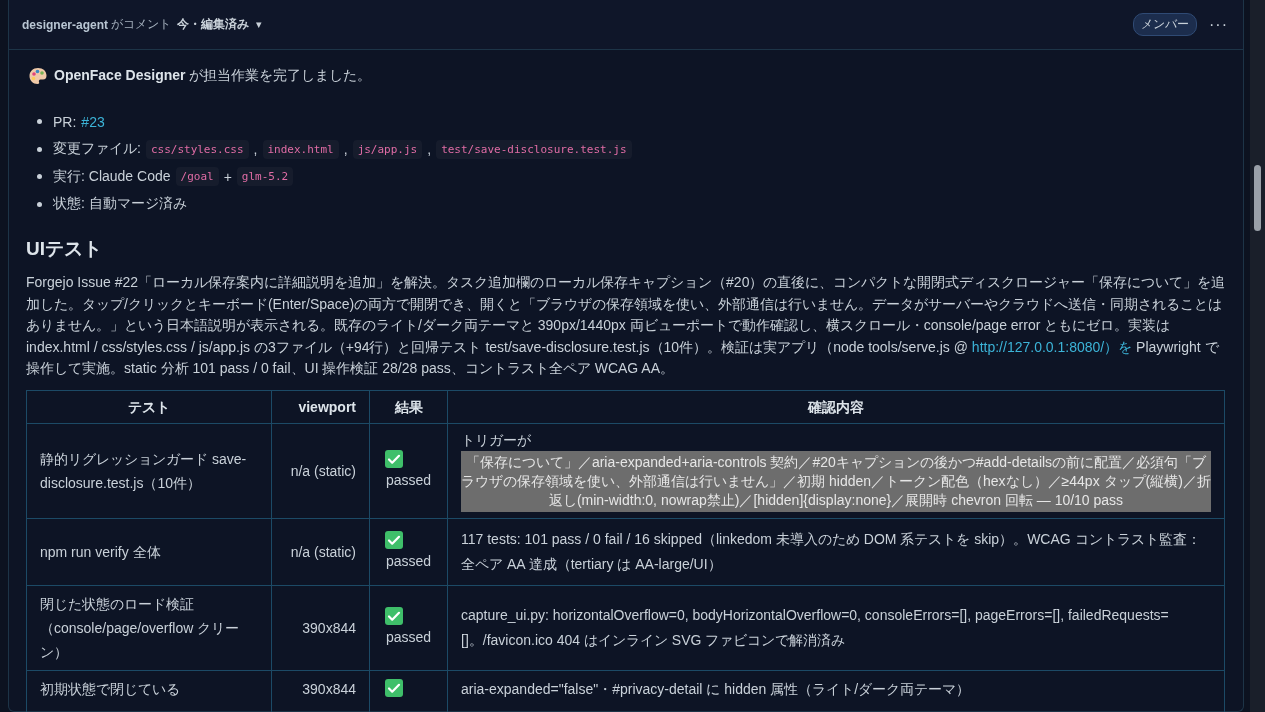 The image size is (1265, 712). Describe the element at coordinates (141, 24) in the screenshot. I see `comment-action: がコメント` at that location.